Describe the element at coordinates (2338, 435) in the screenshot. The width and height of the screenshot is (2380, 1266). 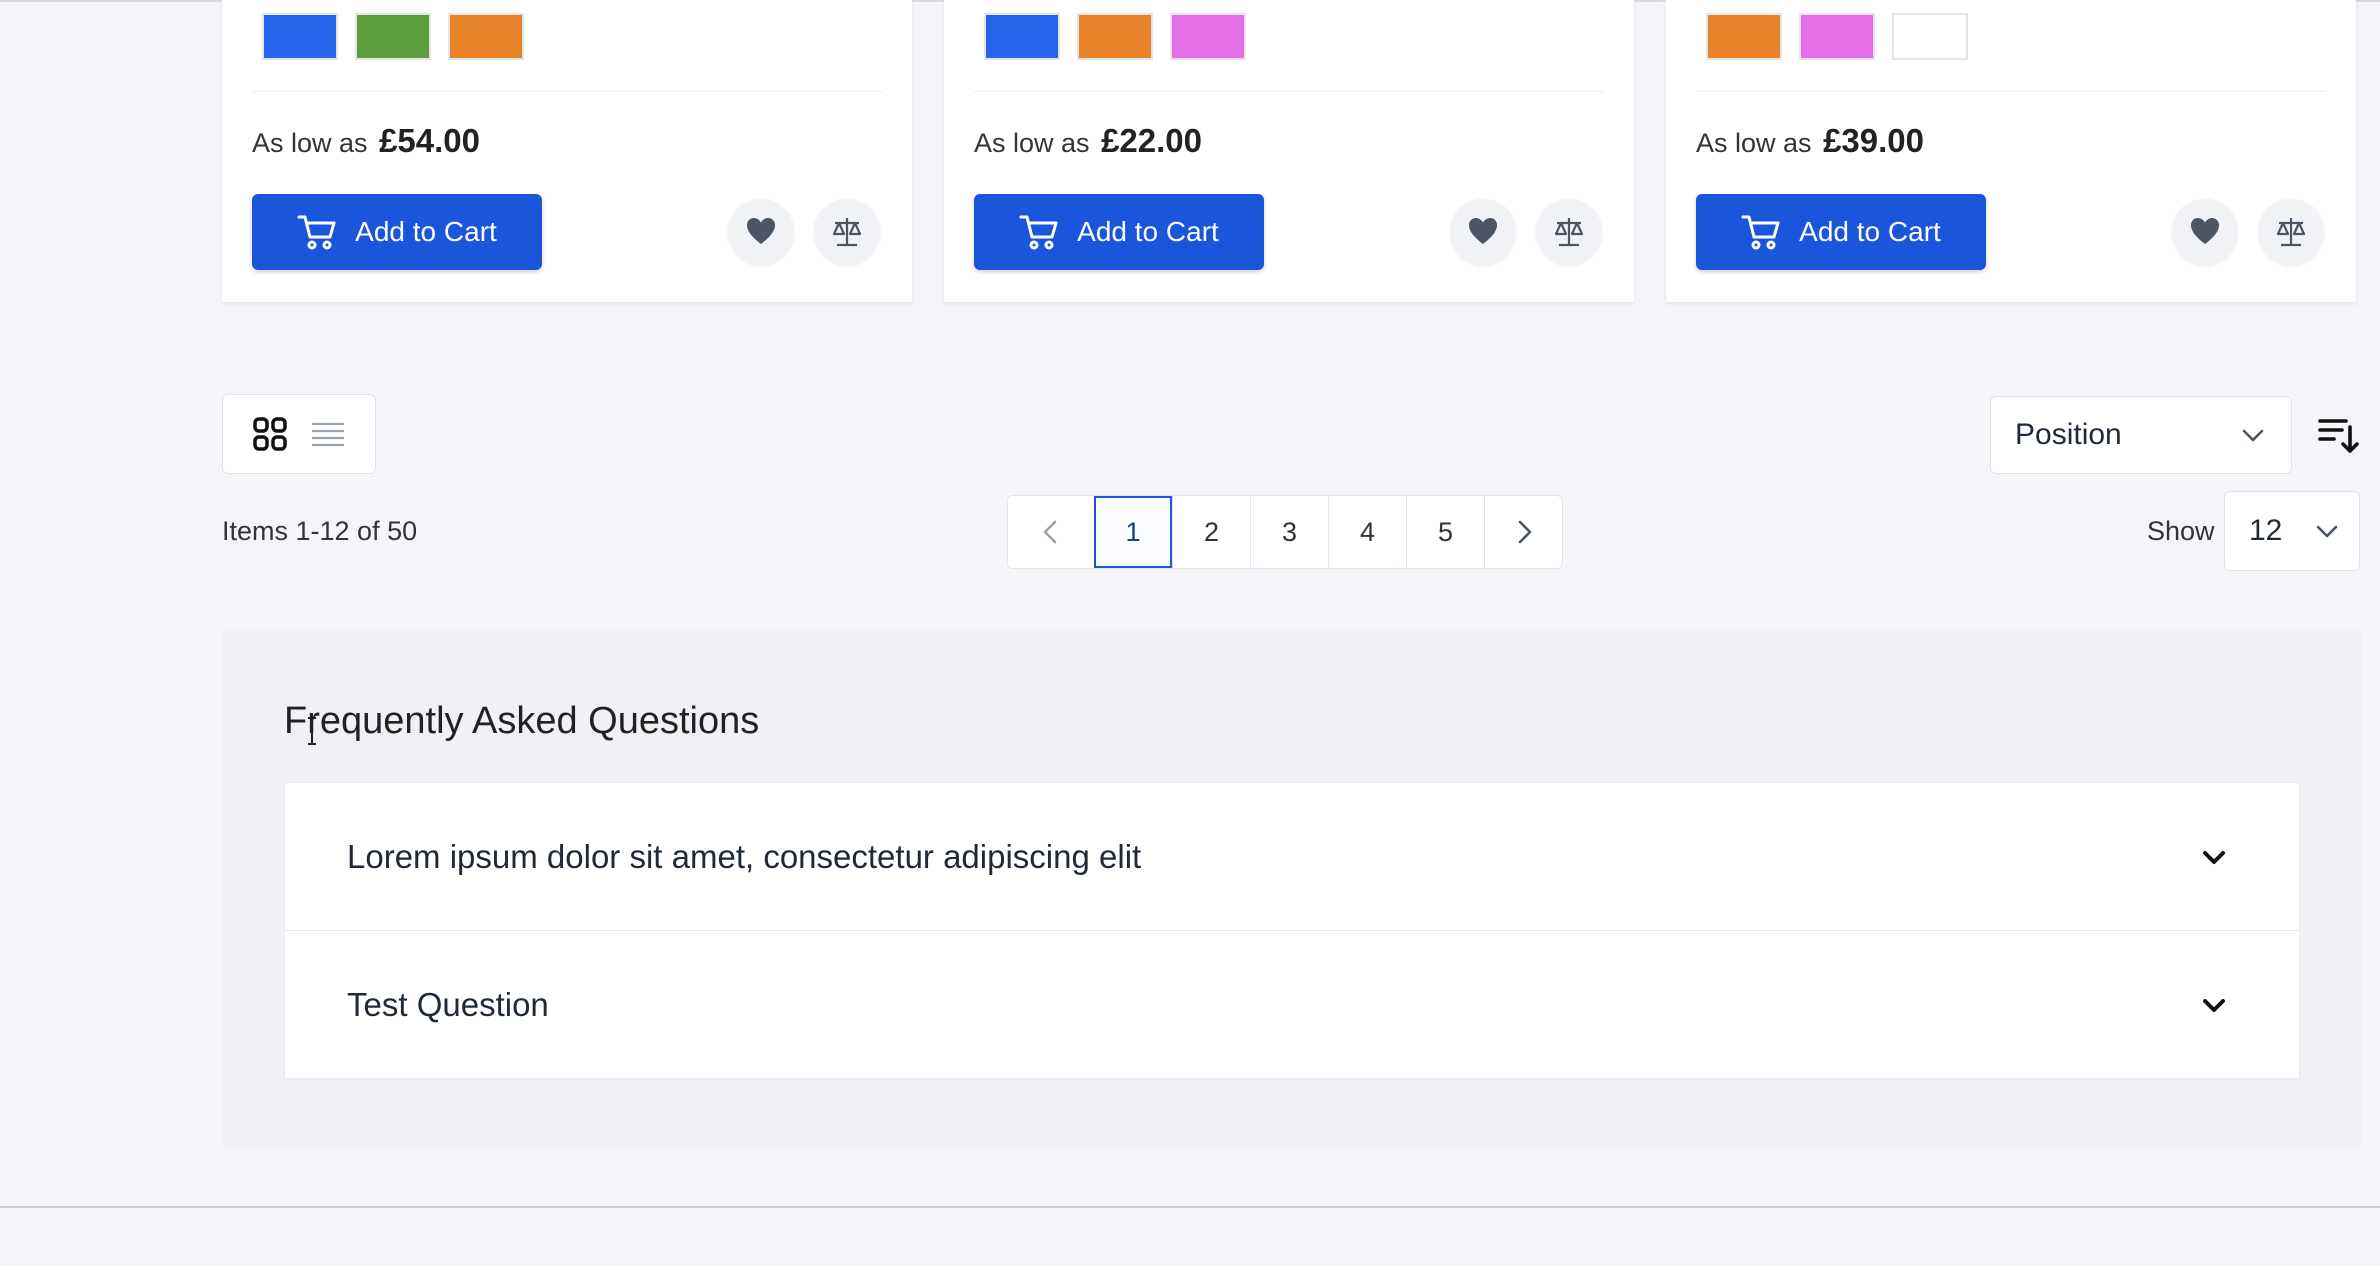
I see `sort-direction-icon` at that location.